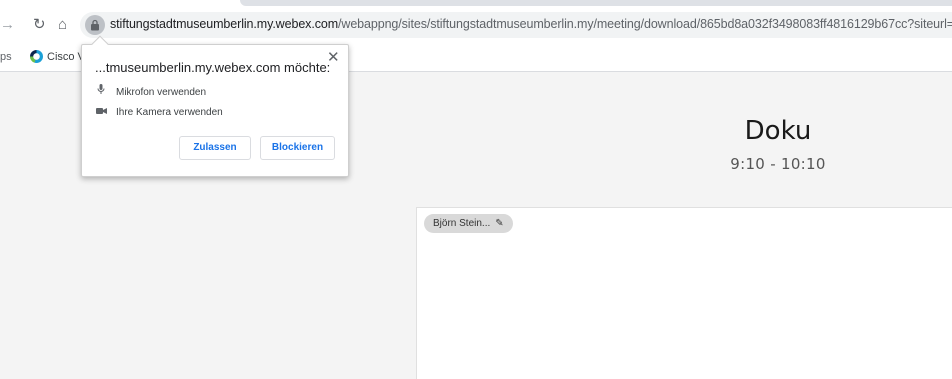  What do you see at coordinates (778, 164) in the screenshot?
I see `meeting-time: 9:10 - 10:10` at bounding box center [778, 164].